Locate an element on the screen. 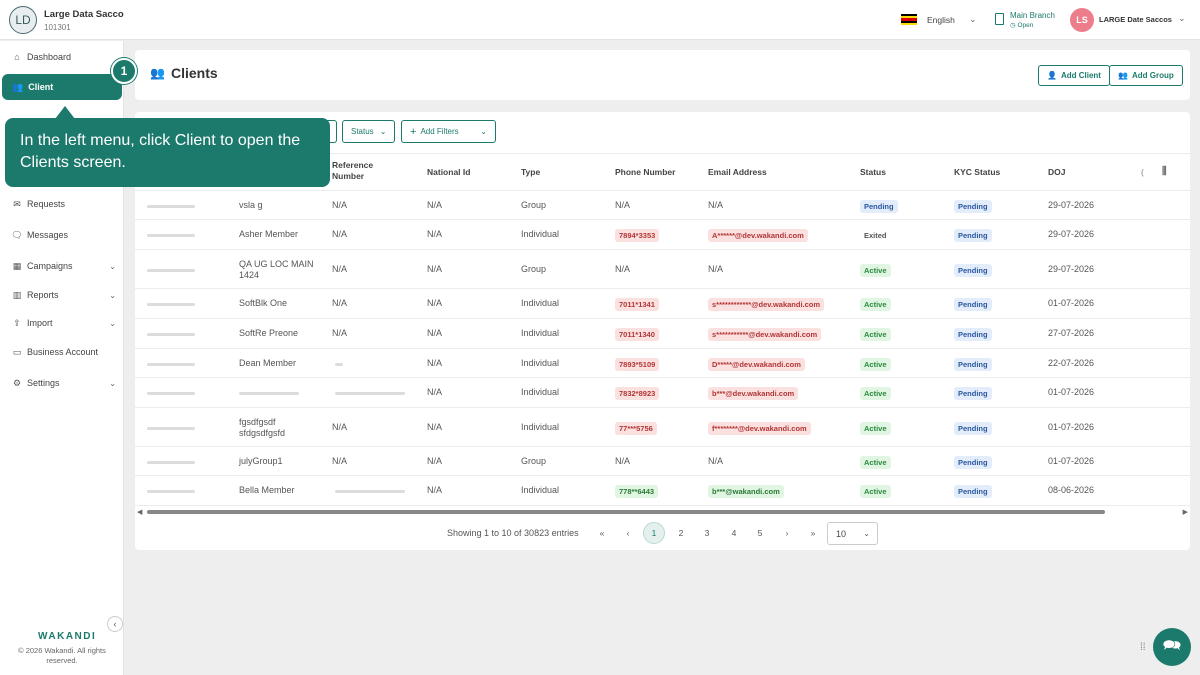 This screenshot has width=1200, height=675. upload-icon: ⇪ is located at coordinates (17, 322).